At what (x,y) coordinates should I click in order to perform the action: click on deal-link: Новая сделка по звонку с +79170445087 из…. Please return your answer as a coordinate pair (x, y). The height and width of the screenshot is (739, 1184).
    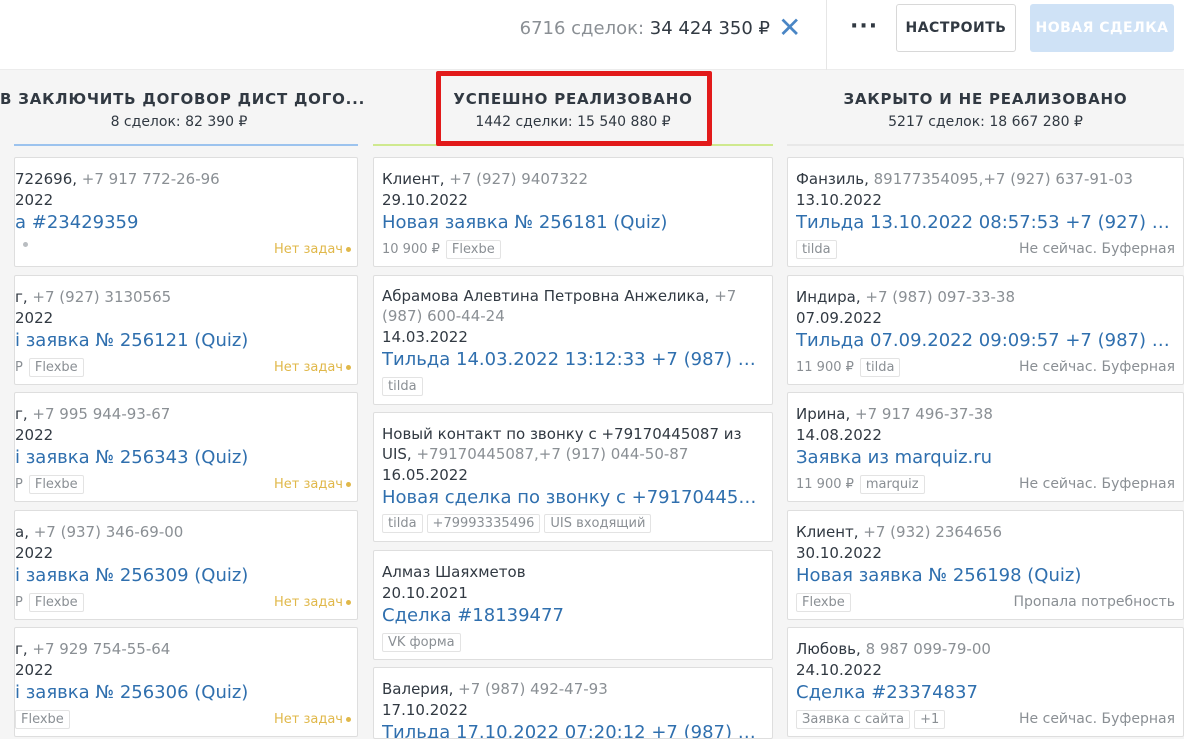
    Looking at the image, I should click on (573, 497).